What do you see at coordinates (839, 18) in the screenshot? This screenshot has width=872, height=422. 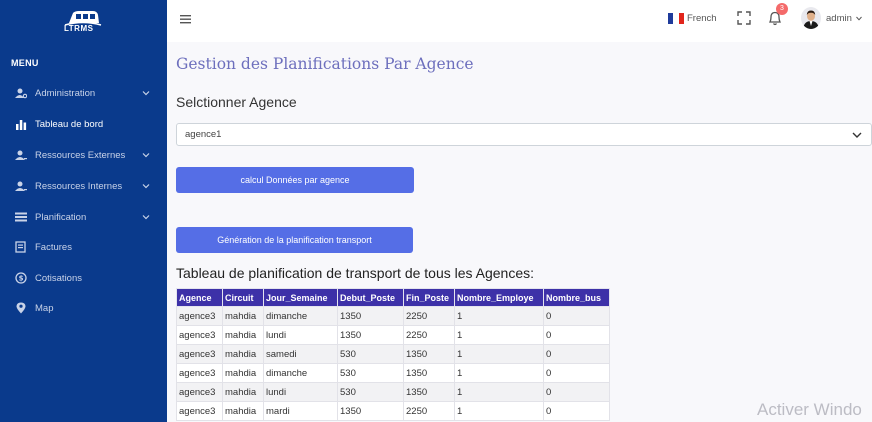 I see `username: admin` at bounding box center [839, 18].